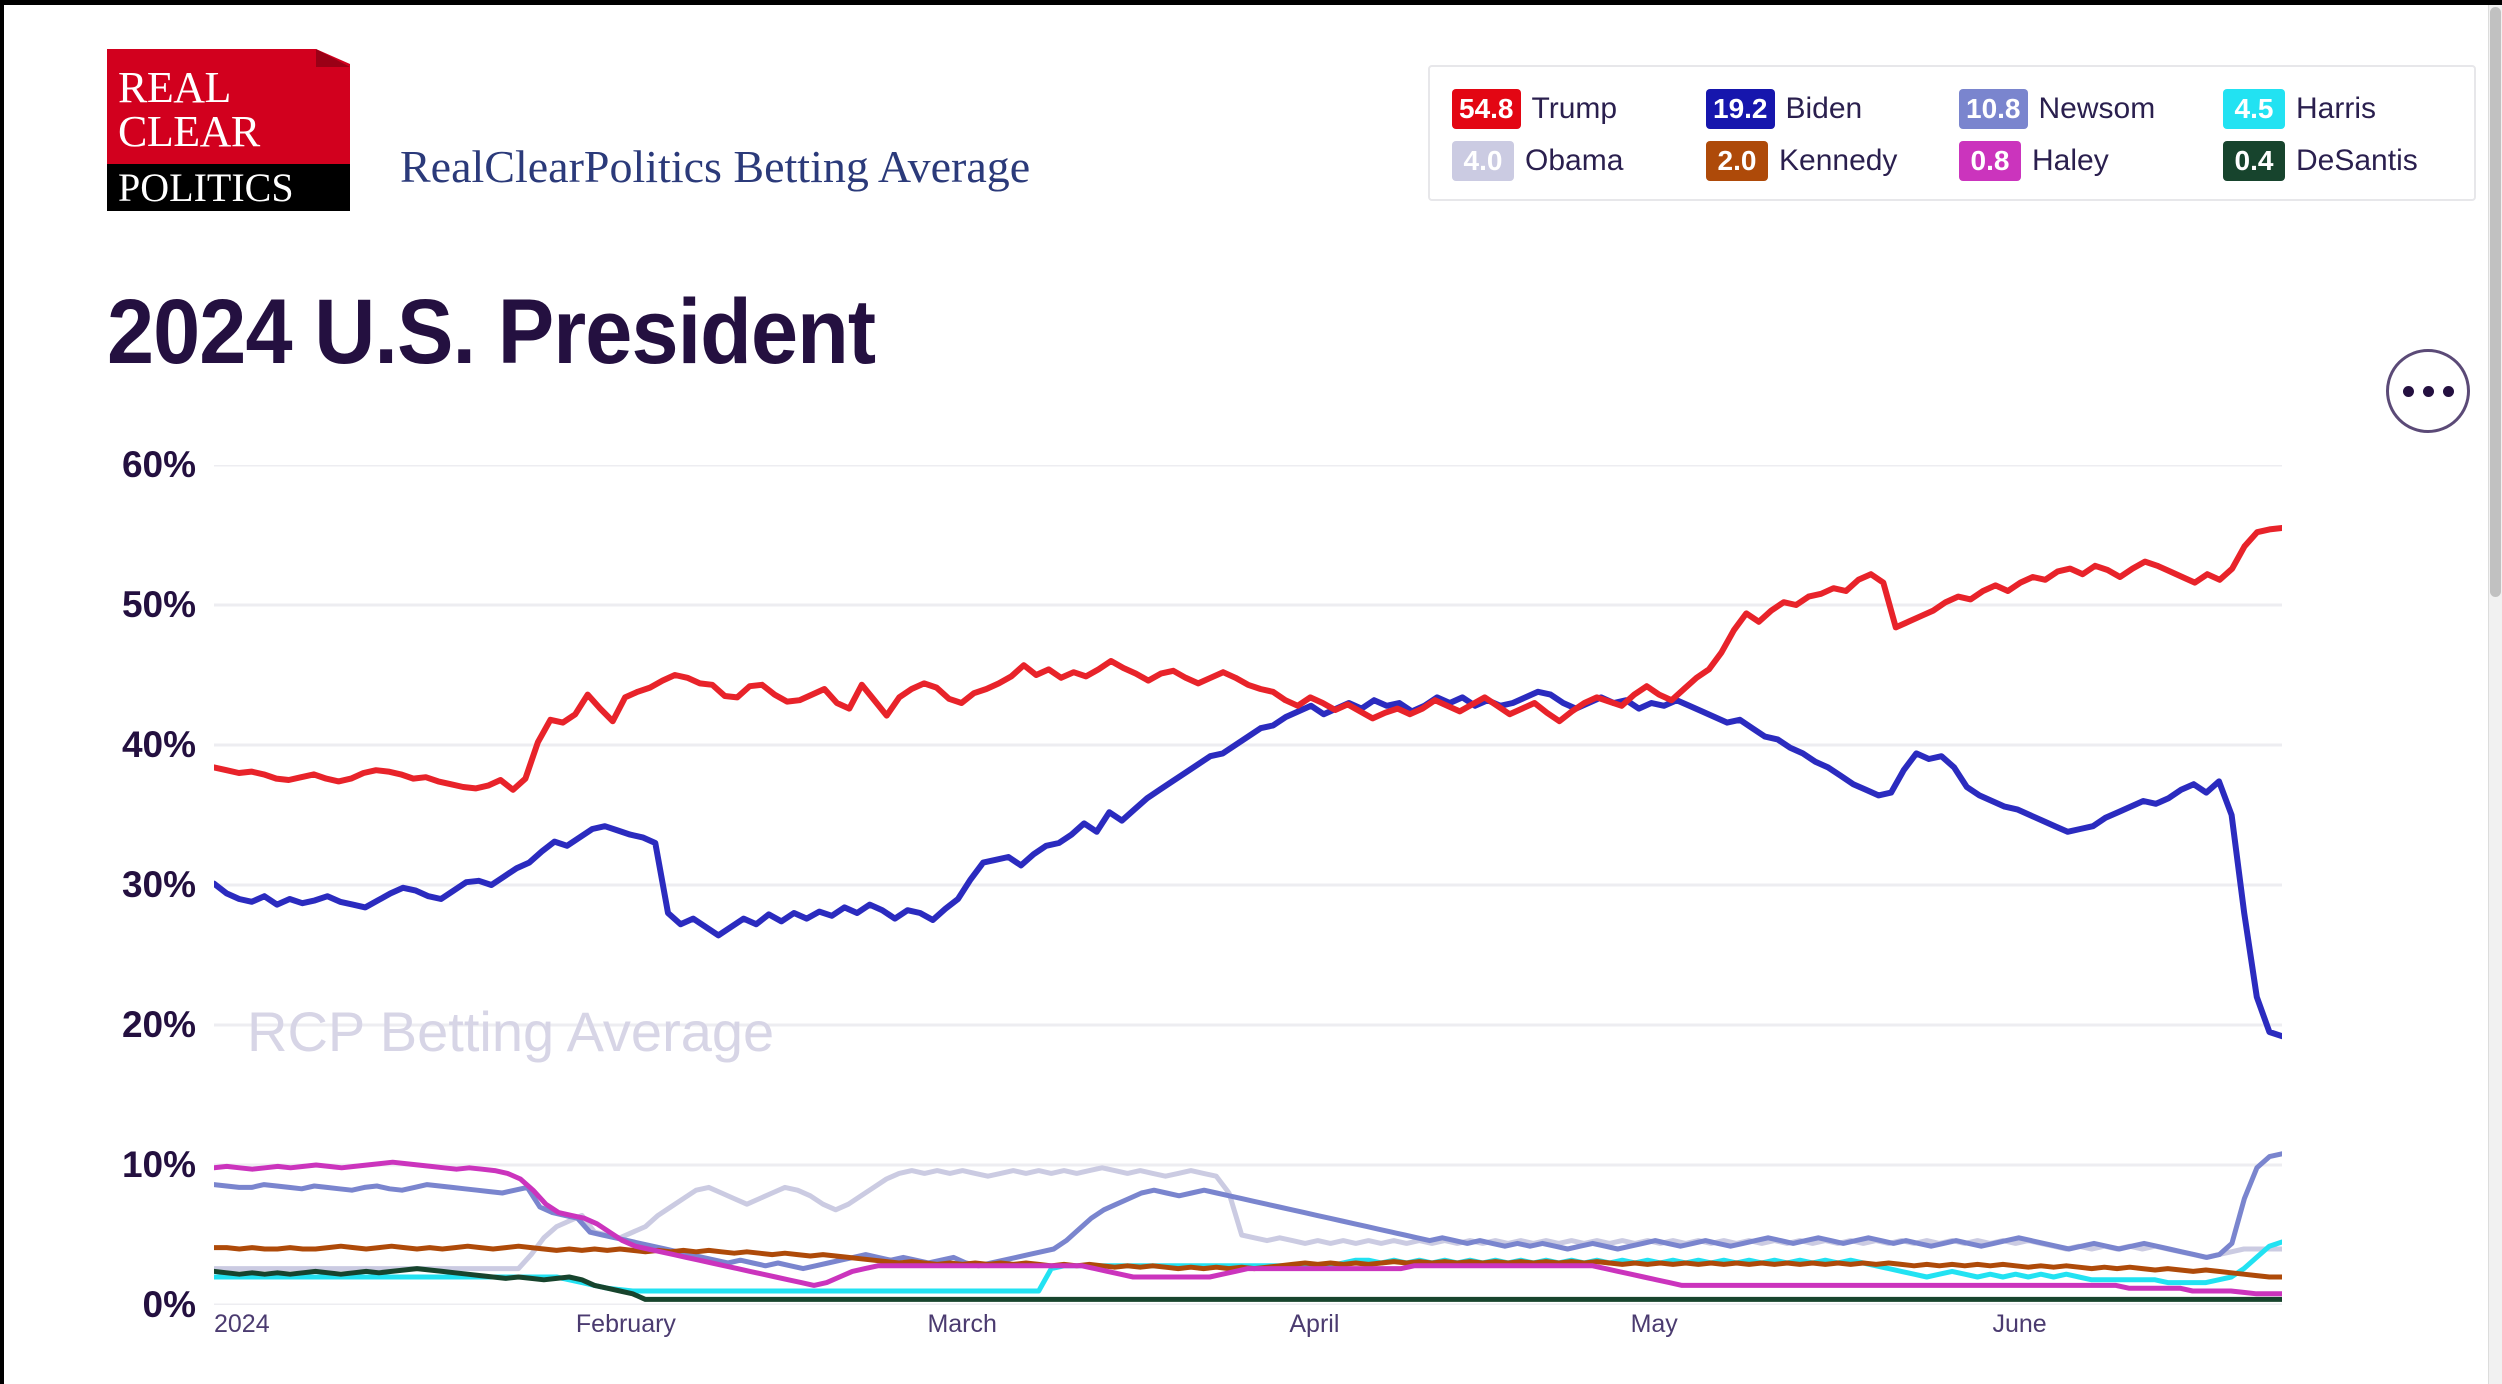  I want to click on legend-item-biden: 19.2 Biden, so click(1832, 109).